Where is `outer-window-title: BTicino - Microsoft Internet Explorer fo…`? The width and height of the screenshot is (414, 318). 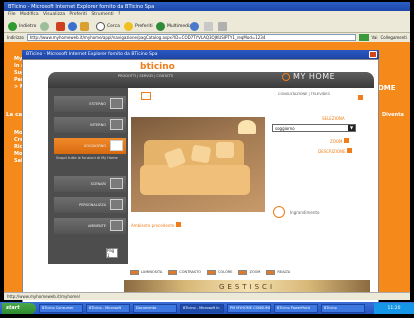 outer-window-title: BTicino - Microsoft Internet Explorer fo… is located at coordinates (207, 6).